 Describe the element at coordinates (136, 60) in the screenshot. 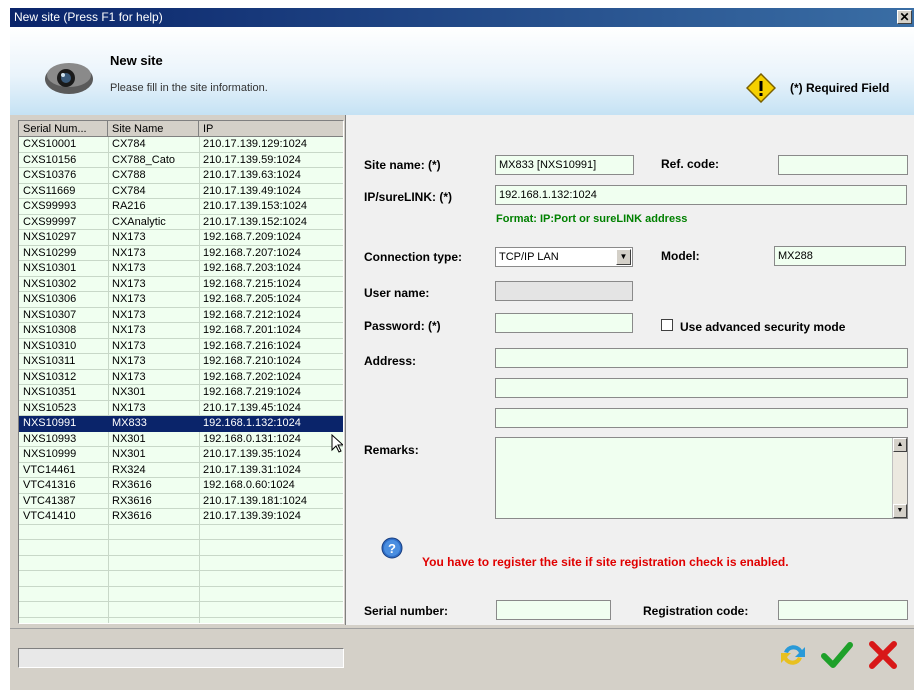

I see `header-title: New site` at that location.